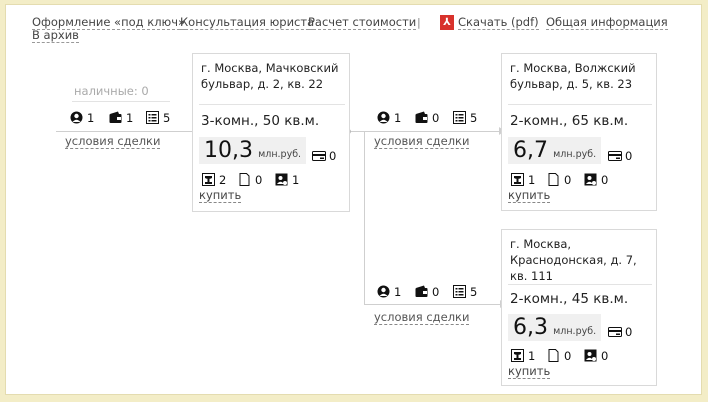 This screenshot has width=708, height=402. What do you see at coordinates (569, 299) in the screenshot?
I see `property-rooms-area: 2-комн., 45 кв.м.` at bounding box center [569, 299].